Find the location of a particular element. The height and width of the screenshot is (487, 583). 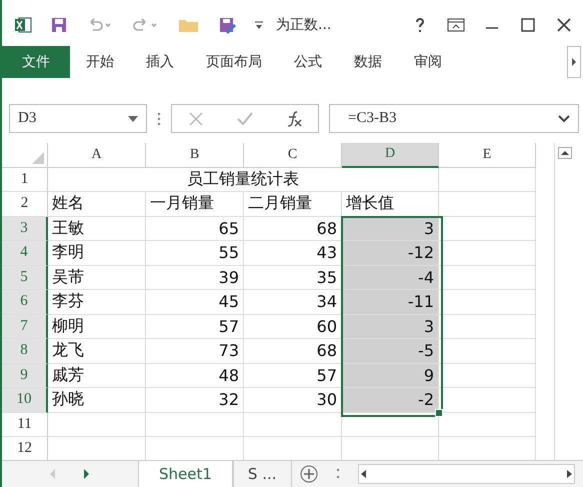

table-cell: 姓名 is located at coordinates (97, 204).